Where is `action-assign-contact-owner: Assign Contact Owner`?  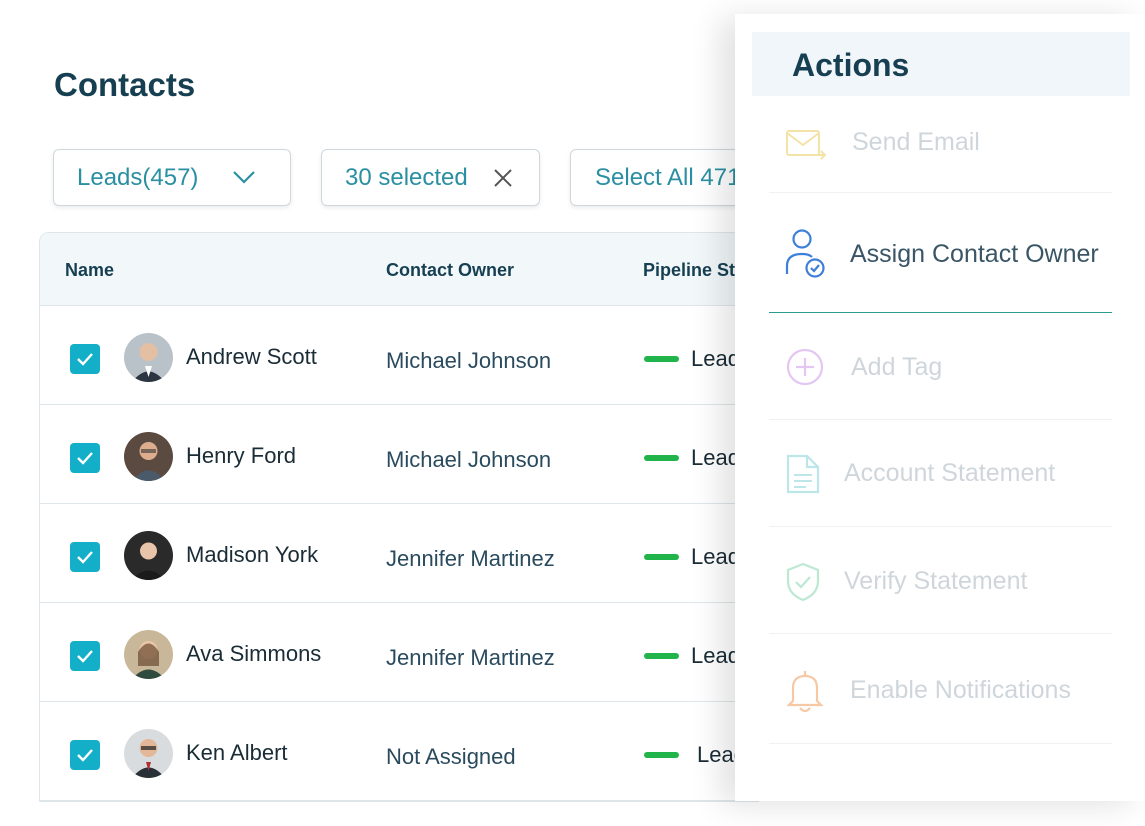 action-assign-contact-owner: Assign Contact Owner is located at coordinates (940, 253).